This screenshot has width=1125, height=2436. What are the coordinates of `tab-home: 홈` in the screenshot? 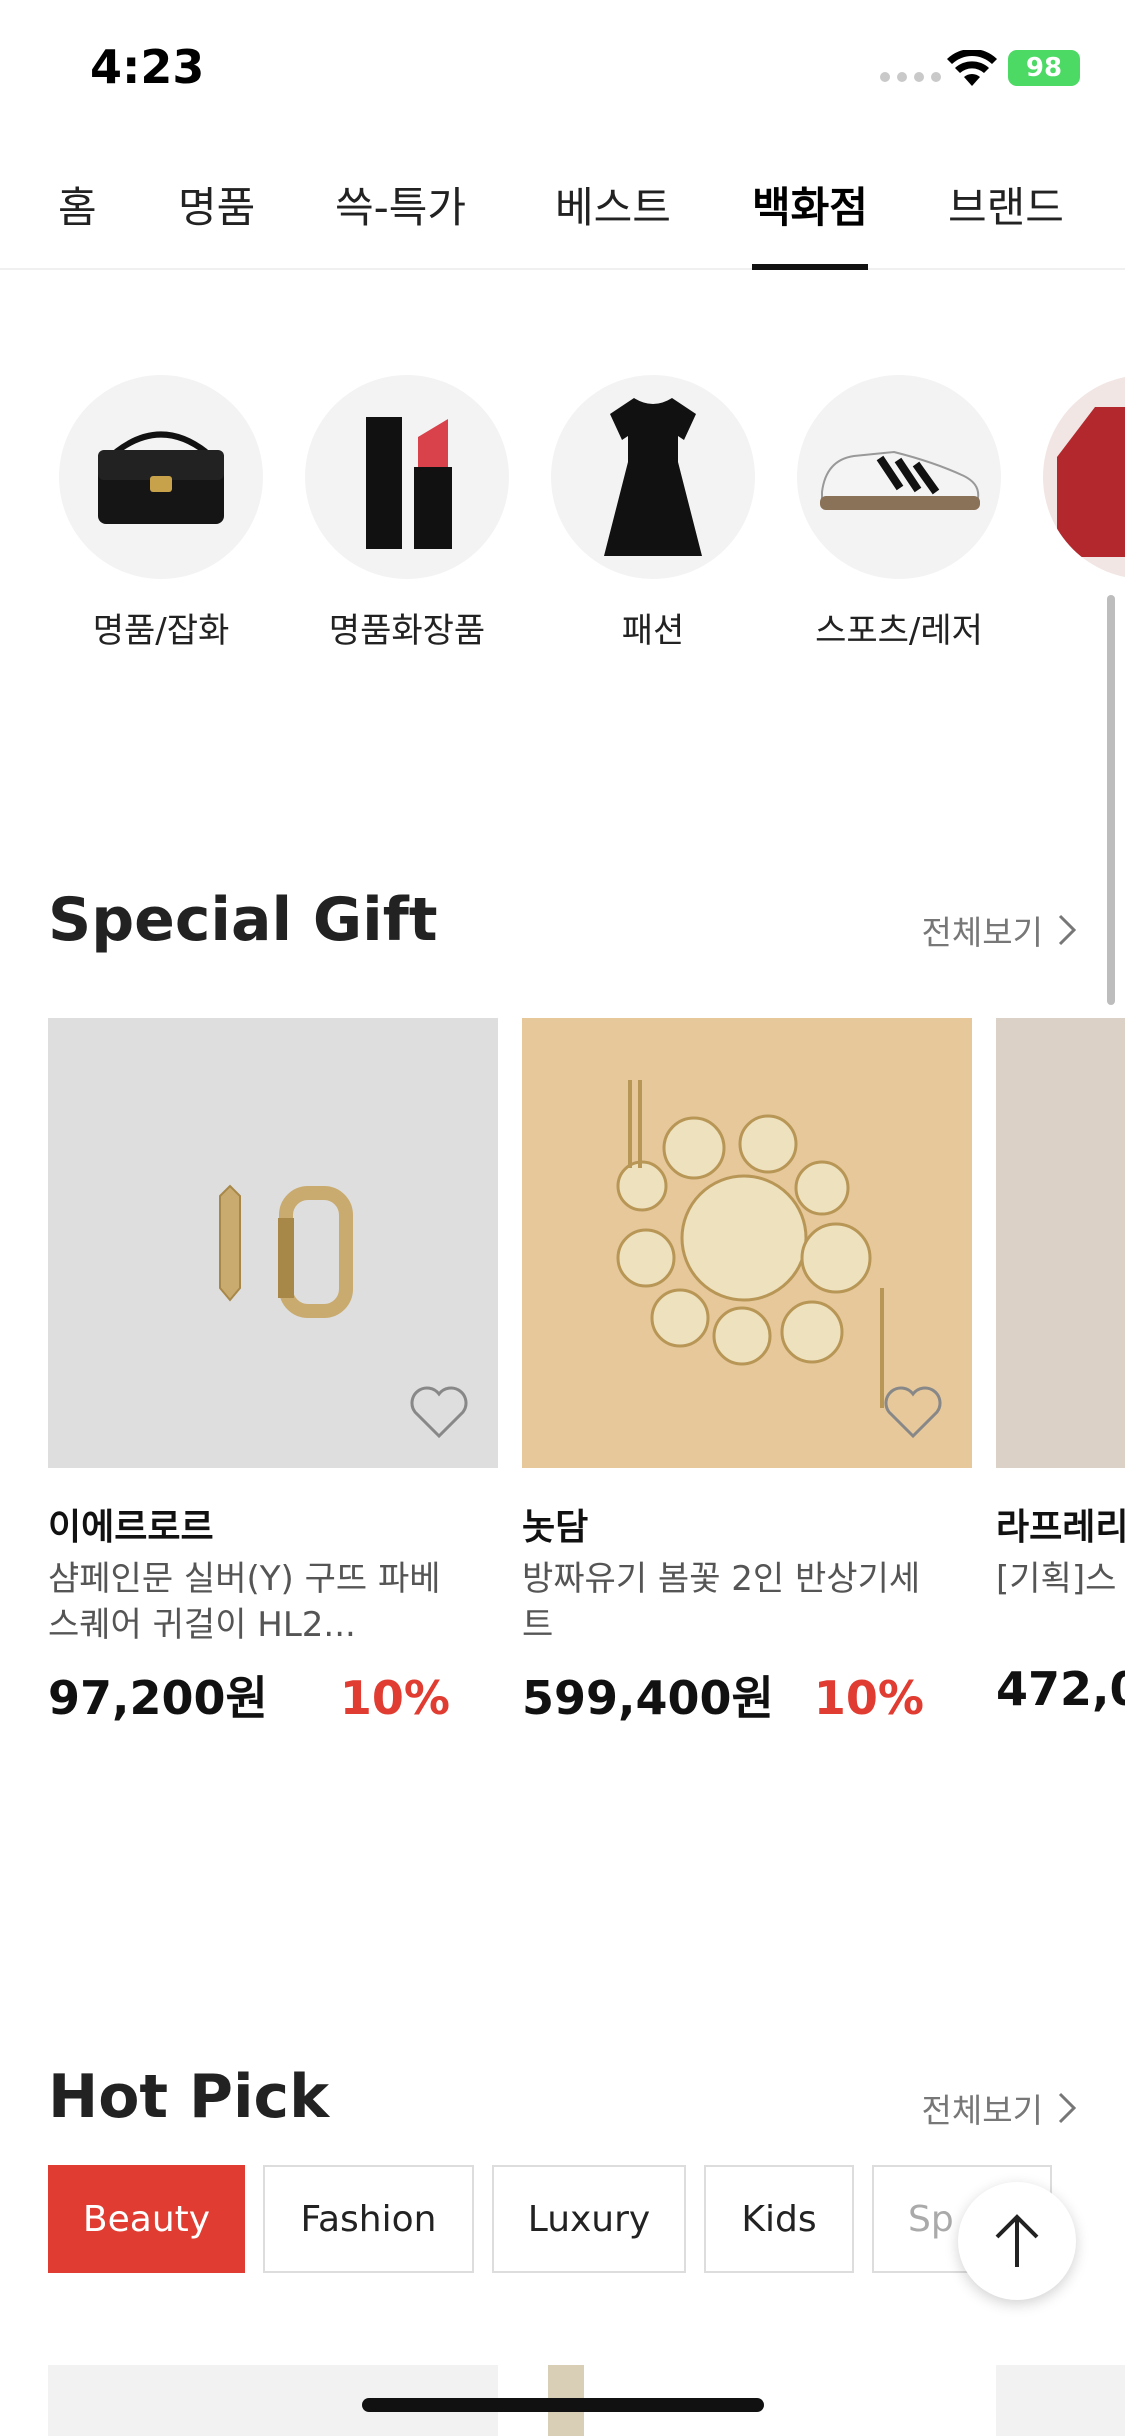 It's located at (77, 204).